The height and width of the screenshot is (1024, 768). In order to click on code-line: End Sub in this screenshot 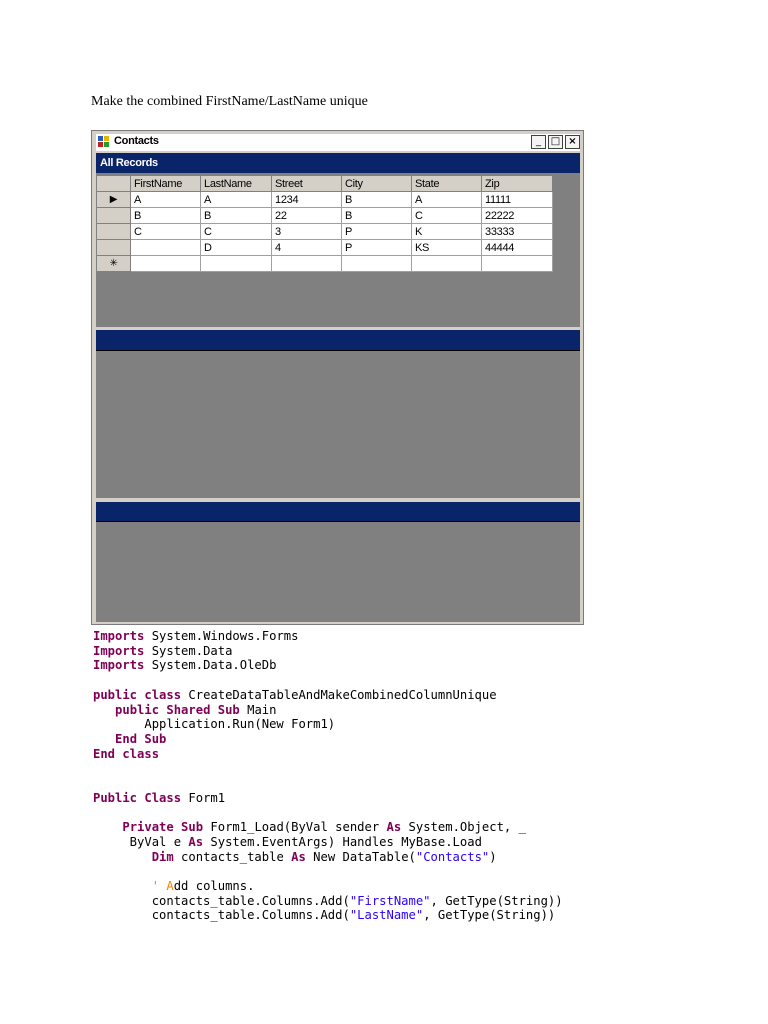, I will do `click(129, 739)`.